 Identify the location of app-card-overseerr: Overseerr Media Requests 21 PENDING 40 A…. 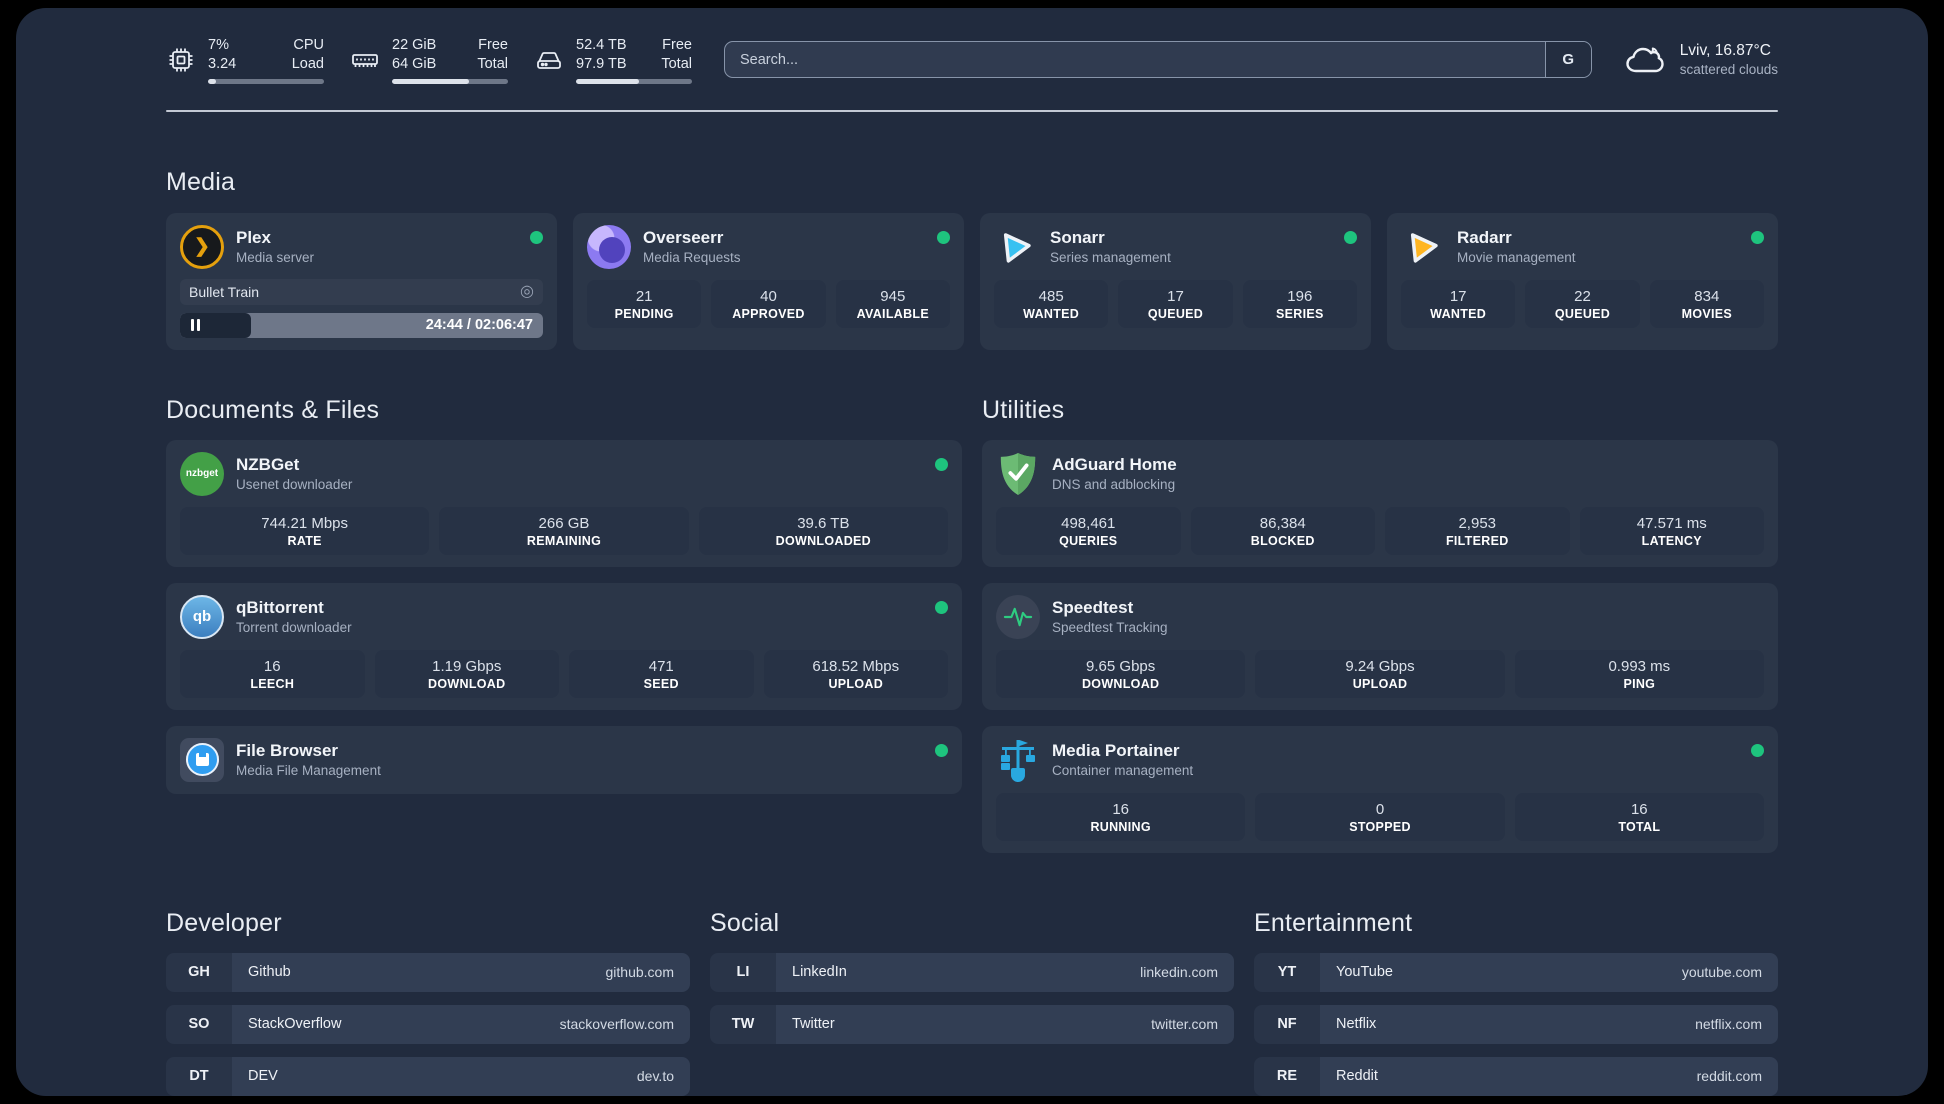
(768, 281).